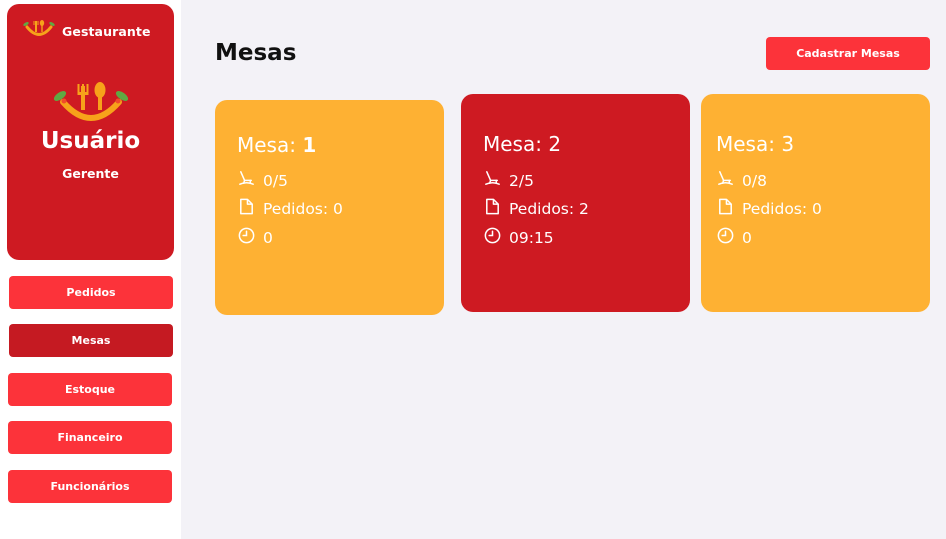  Describe the element at coordinates (531, 237) in the screenshot. I see `time-value: 09:15` at that location.